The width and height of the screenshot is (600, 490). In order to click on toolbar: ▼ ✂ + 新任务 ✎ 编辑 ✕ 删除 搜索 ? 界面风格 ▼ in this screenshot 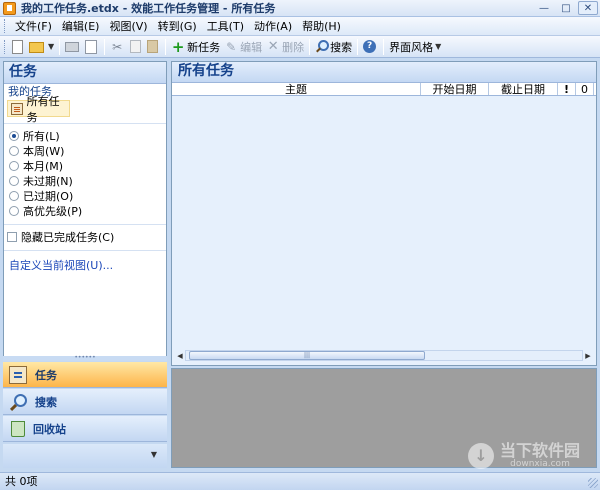, I will do `click(300, 47)`.